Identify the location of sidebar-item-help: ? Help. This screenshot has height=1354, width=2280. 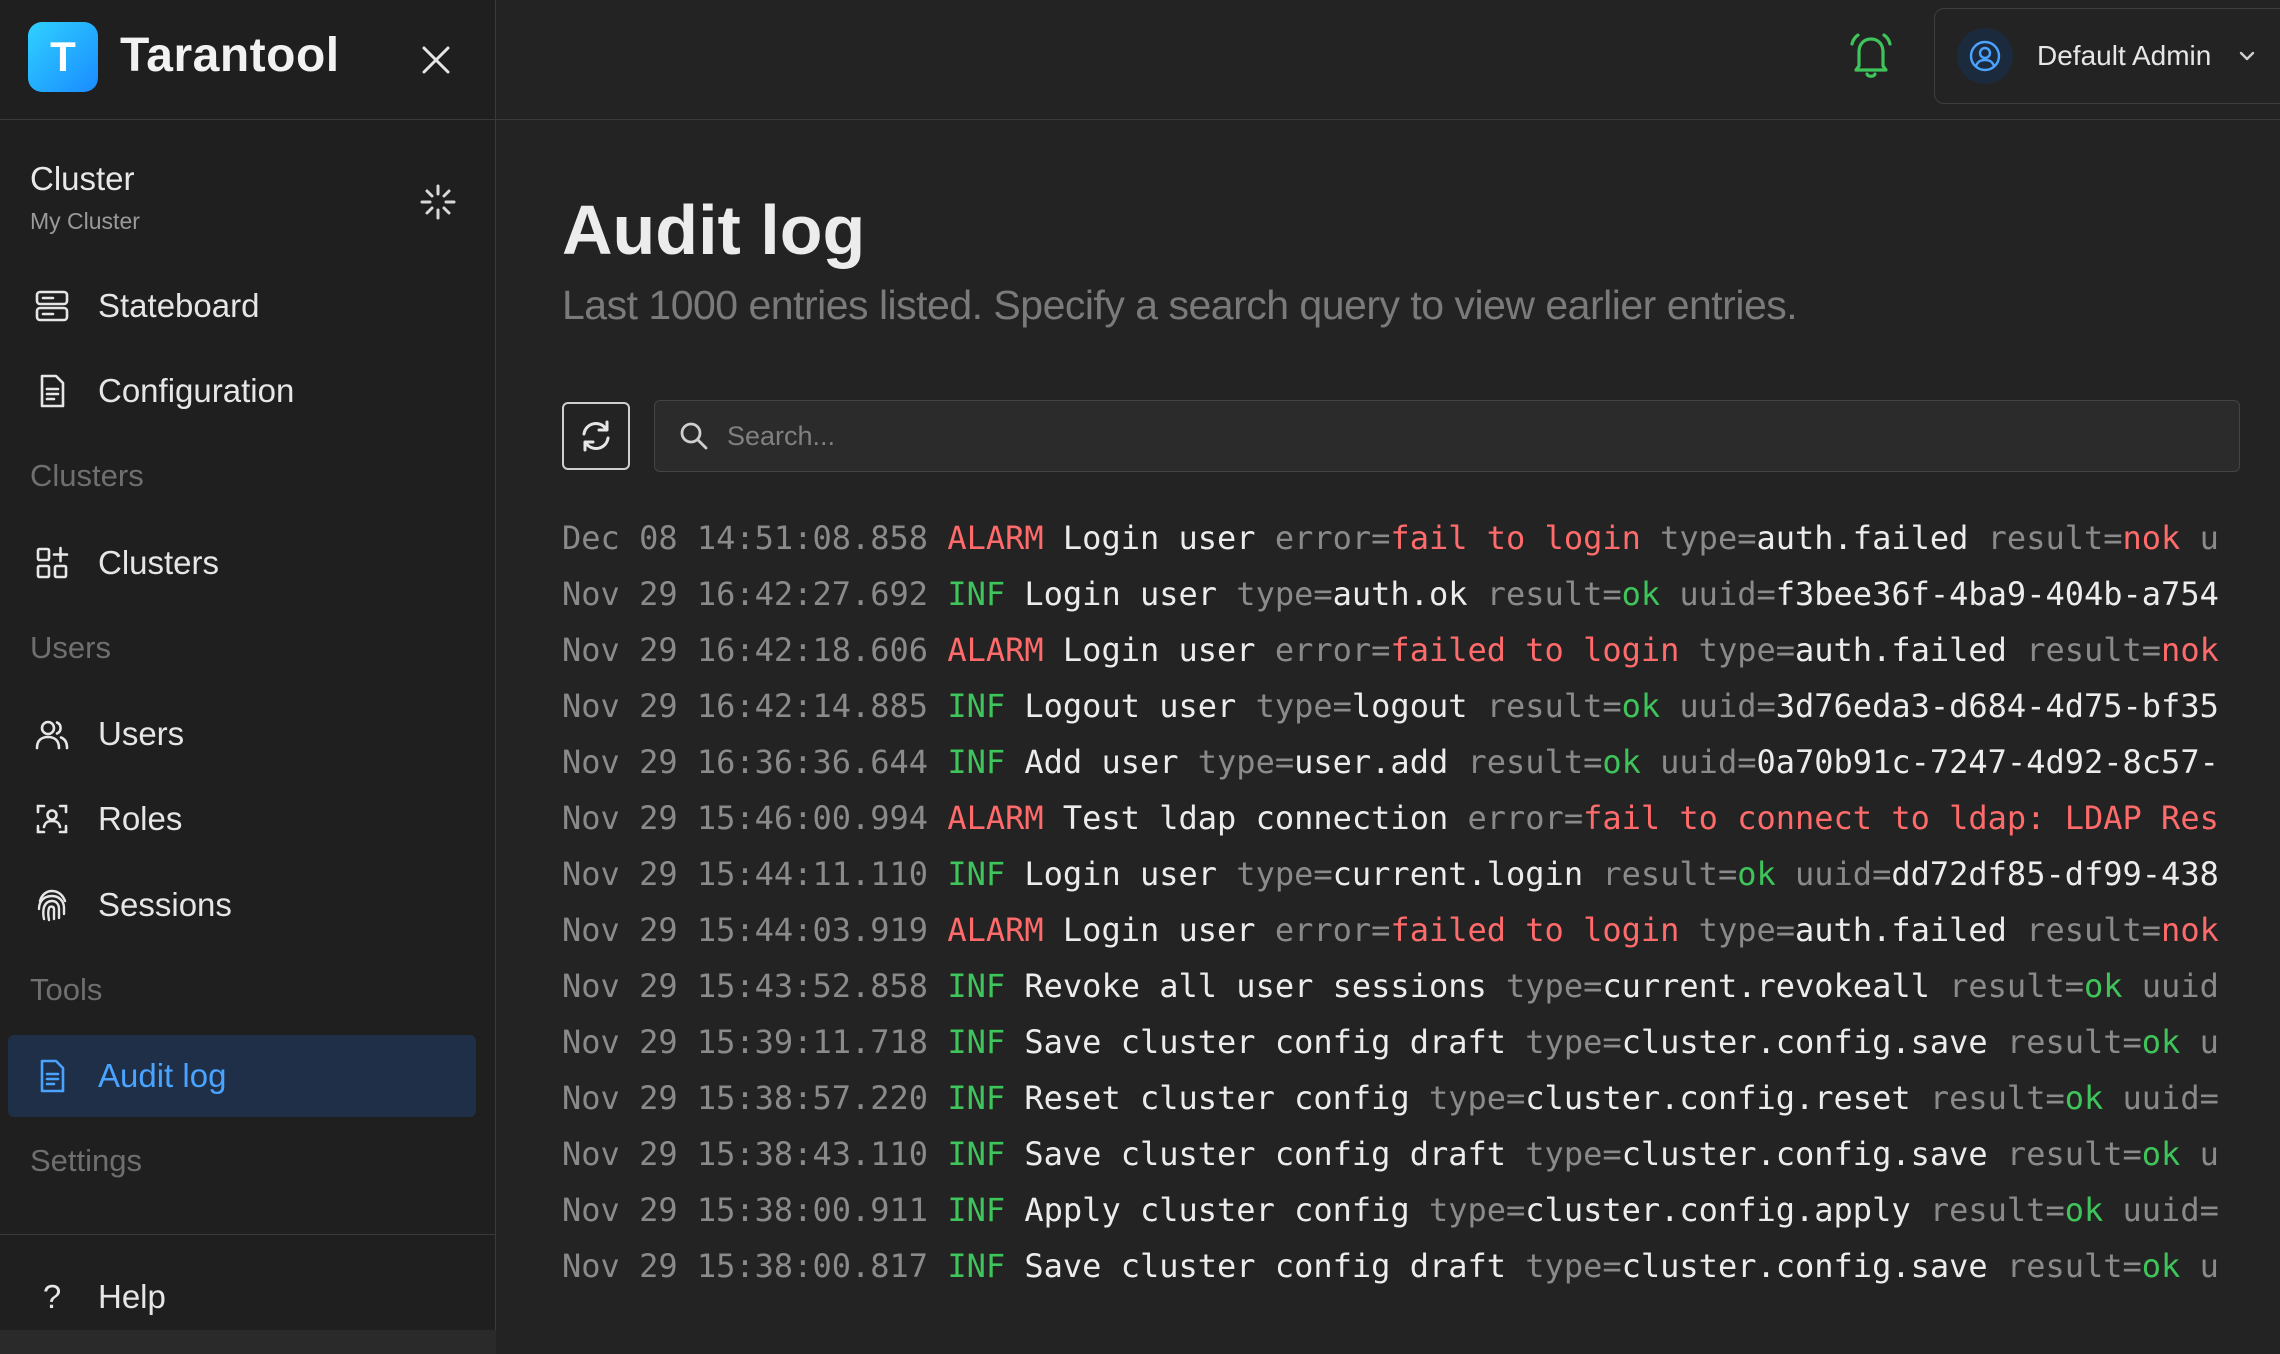
(242, 1297).